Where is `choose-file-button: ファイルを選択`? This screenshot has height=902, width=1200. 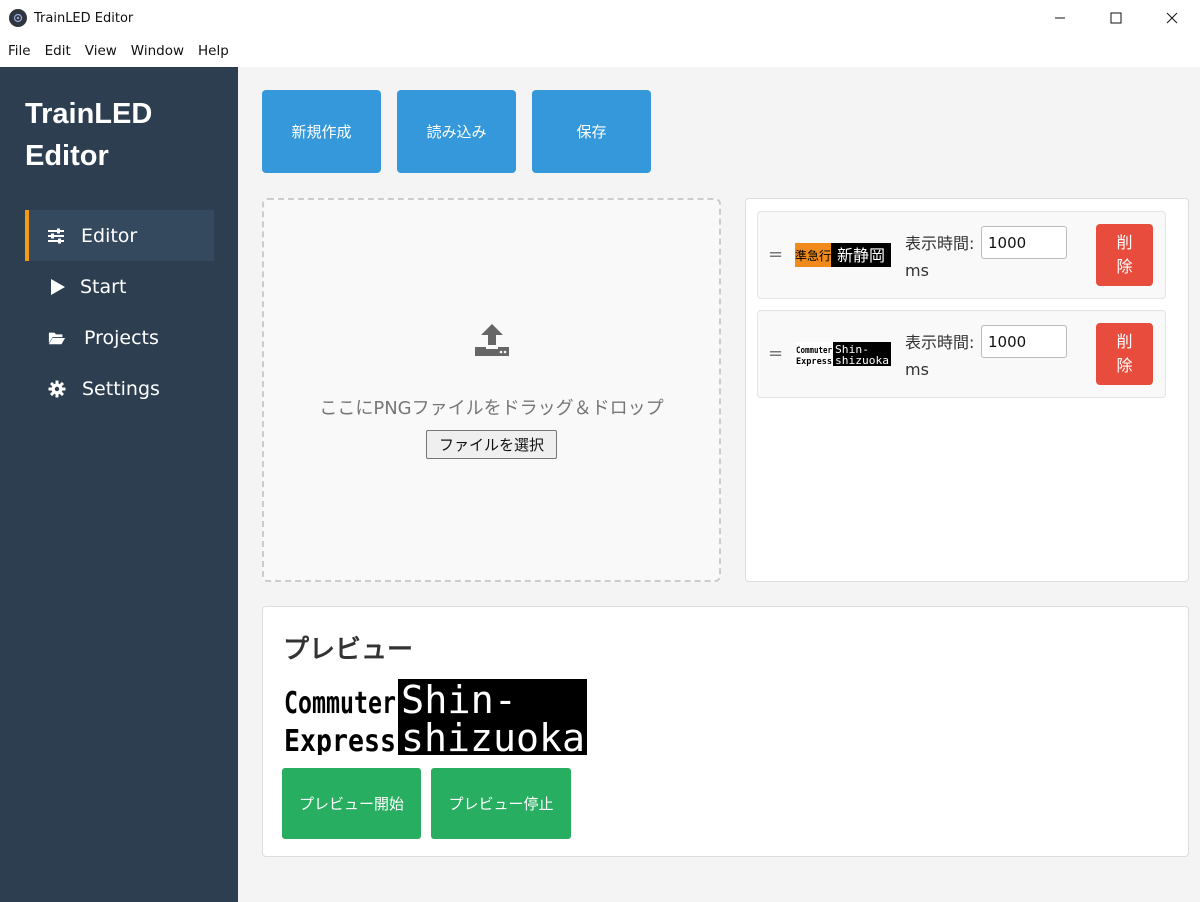 choose-file-button: ファイルを選択 is located at coordinates (491, 444).